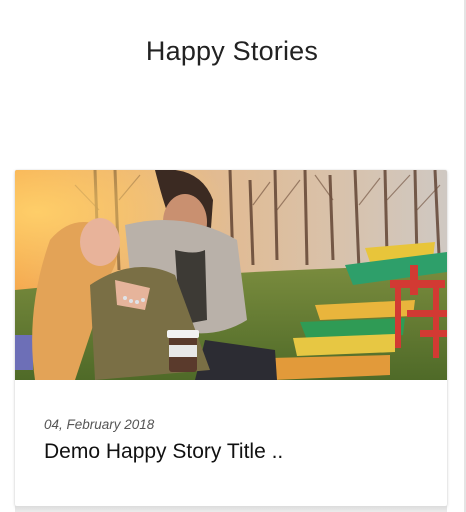  I want to click on page-title: Happy Stories, so click(232, 51).